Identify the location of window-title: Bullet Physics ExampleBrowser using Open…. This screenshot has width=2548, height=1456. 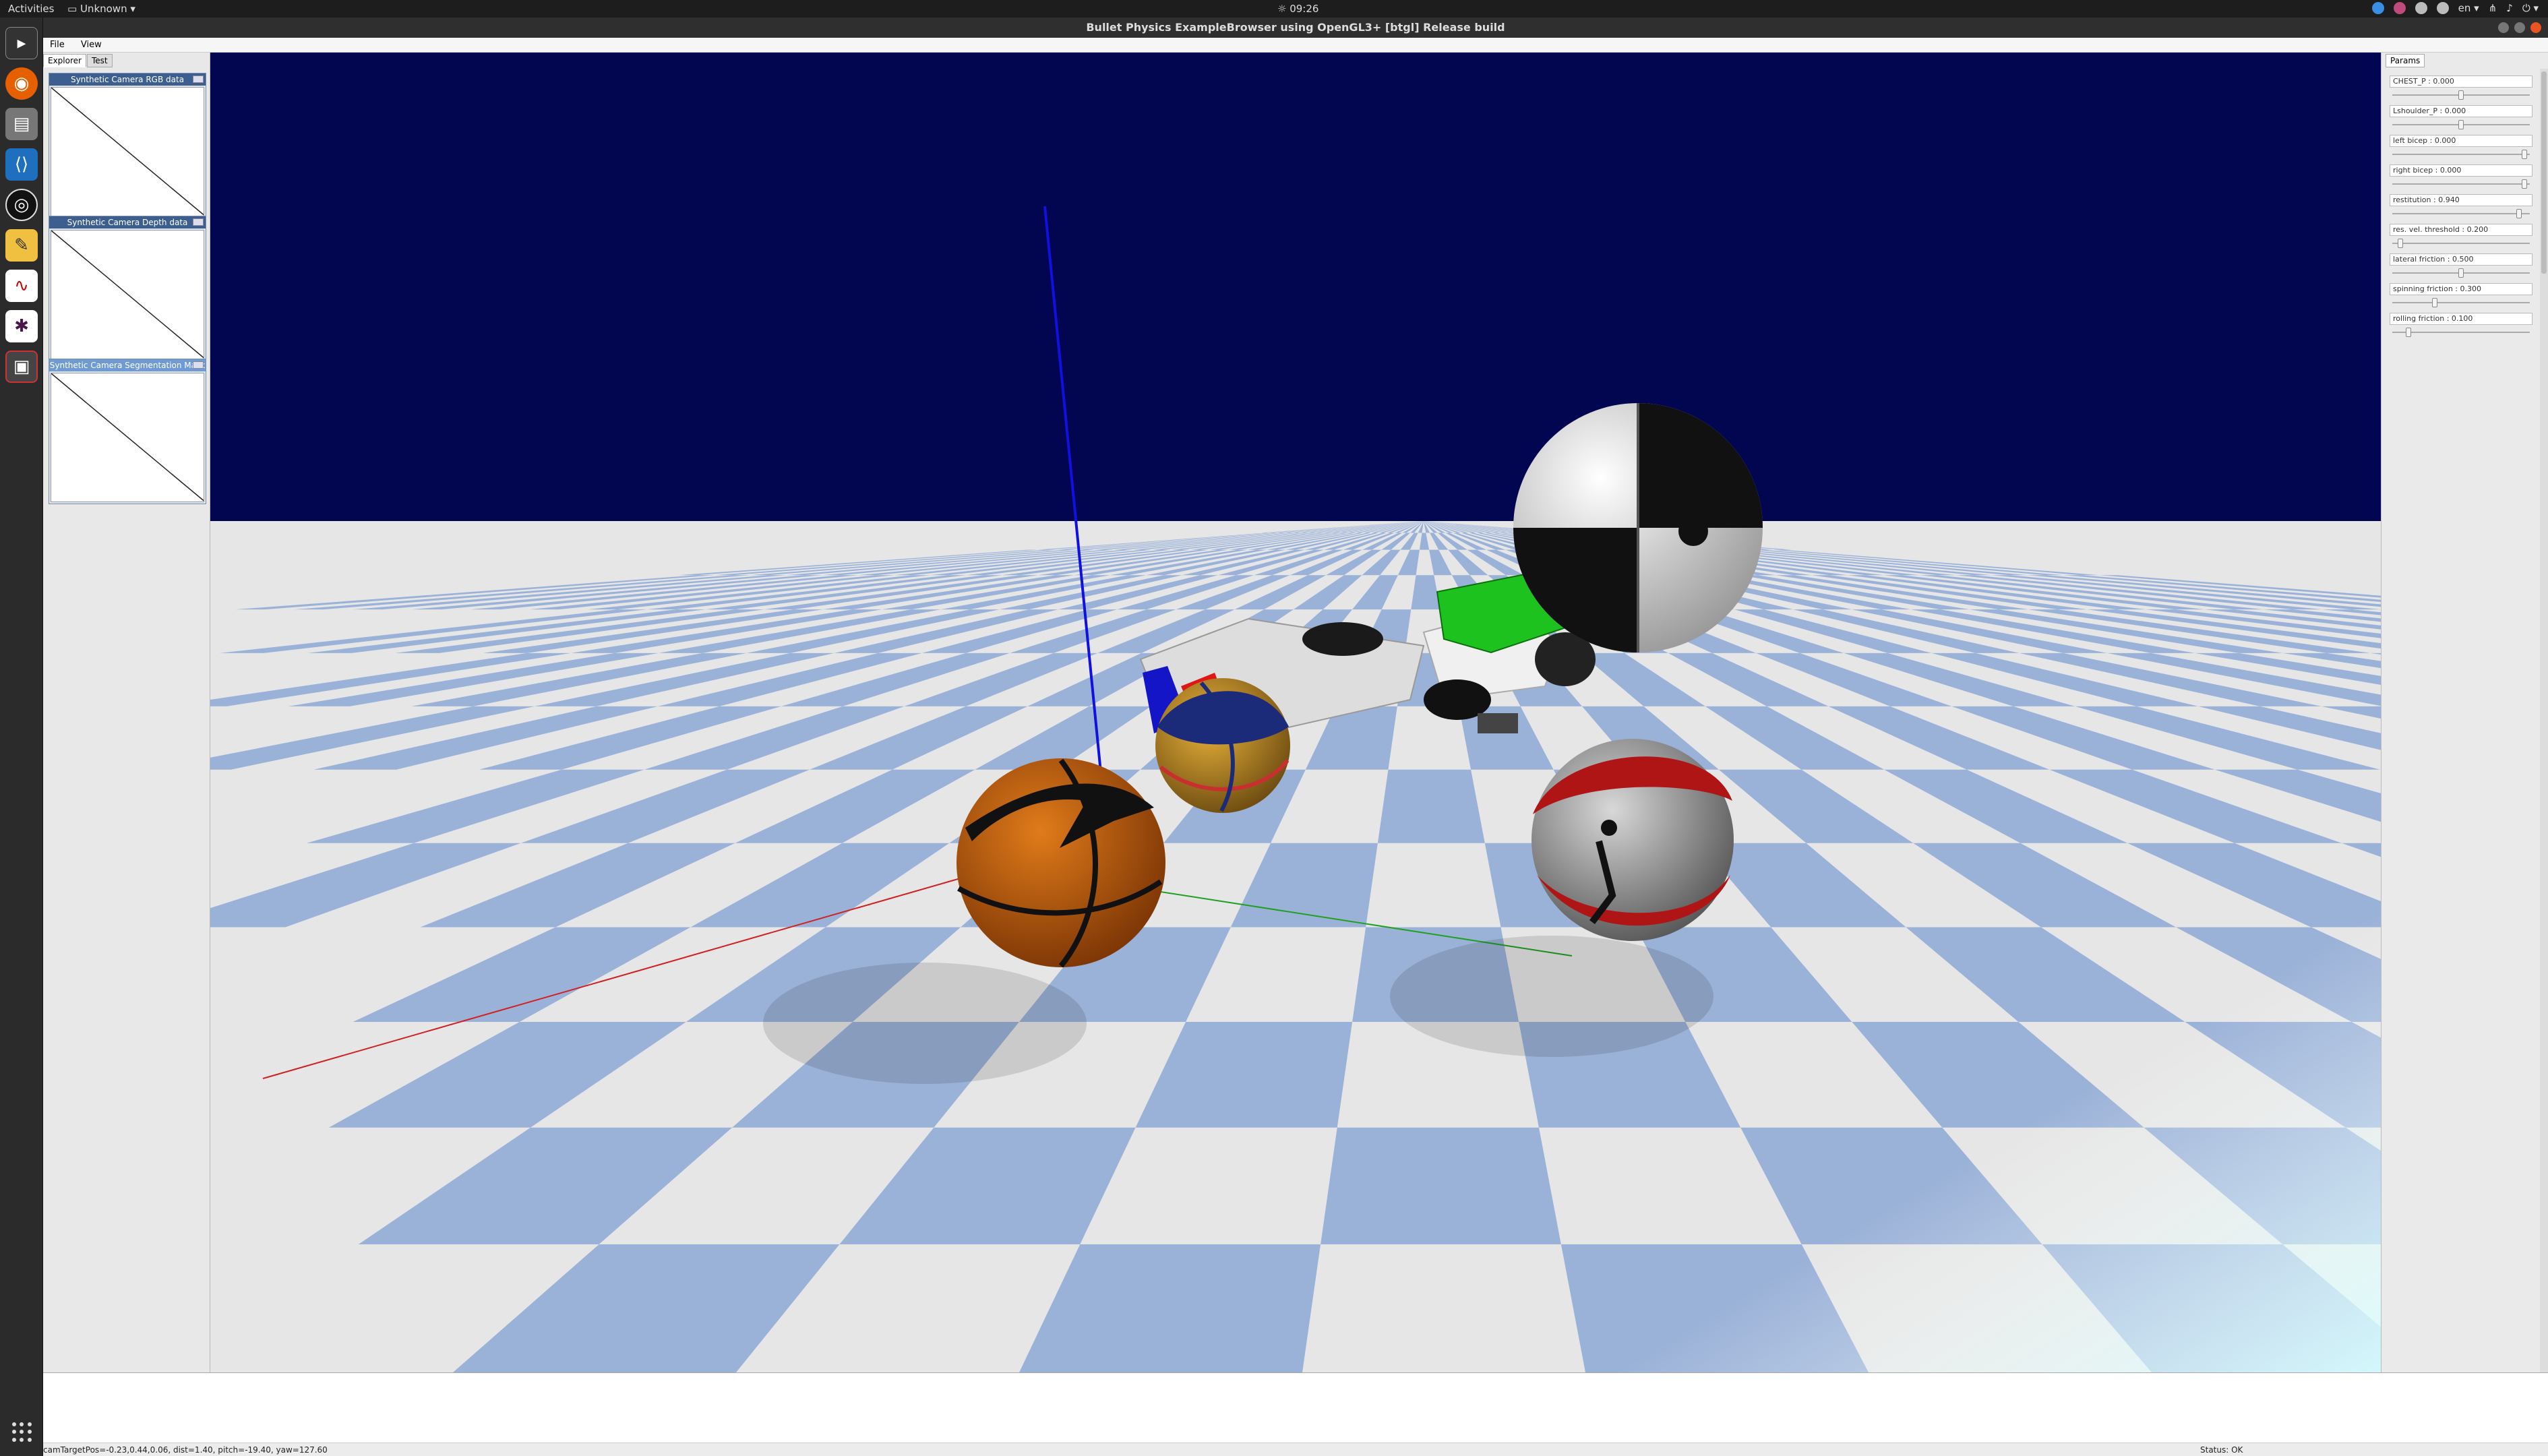
(1295, 27).